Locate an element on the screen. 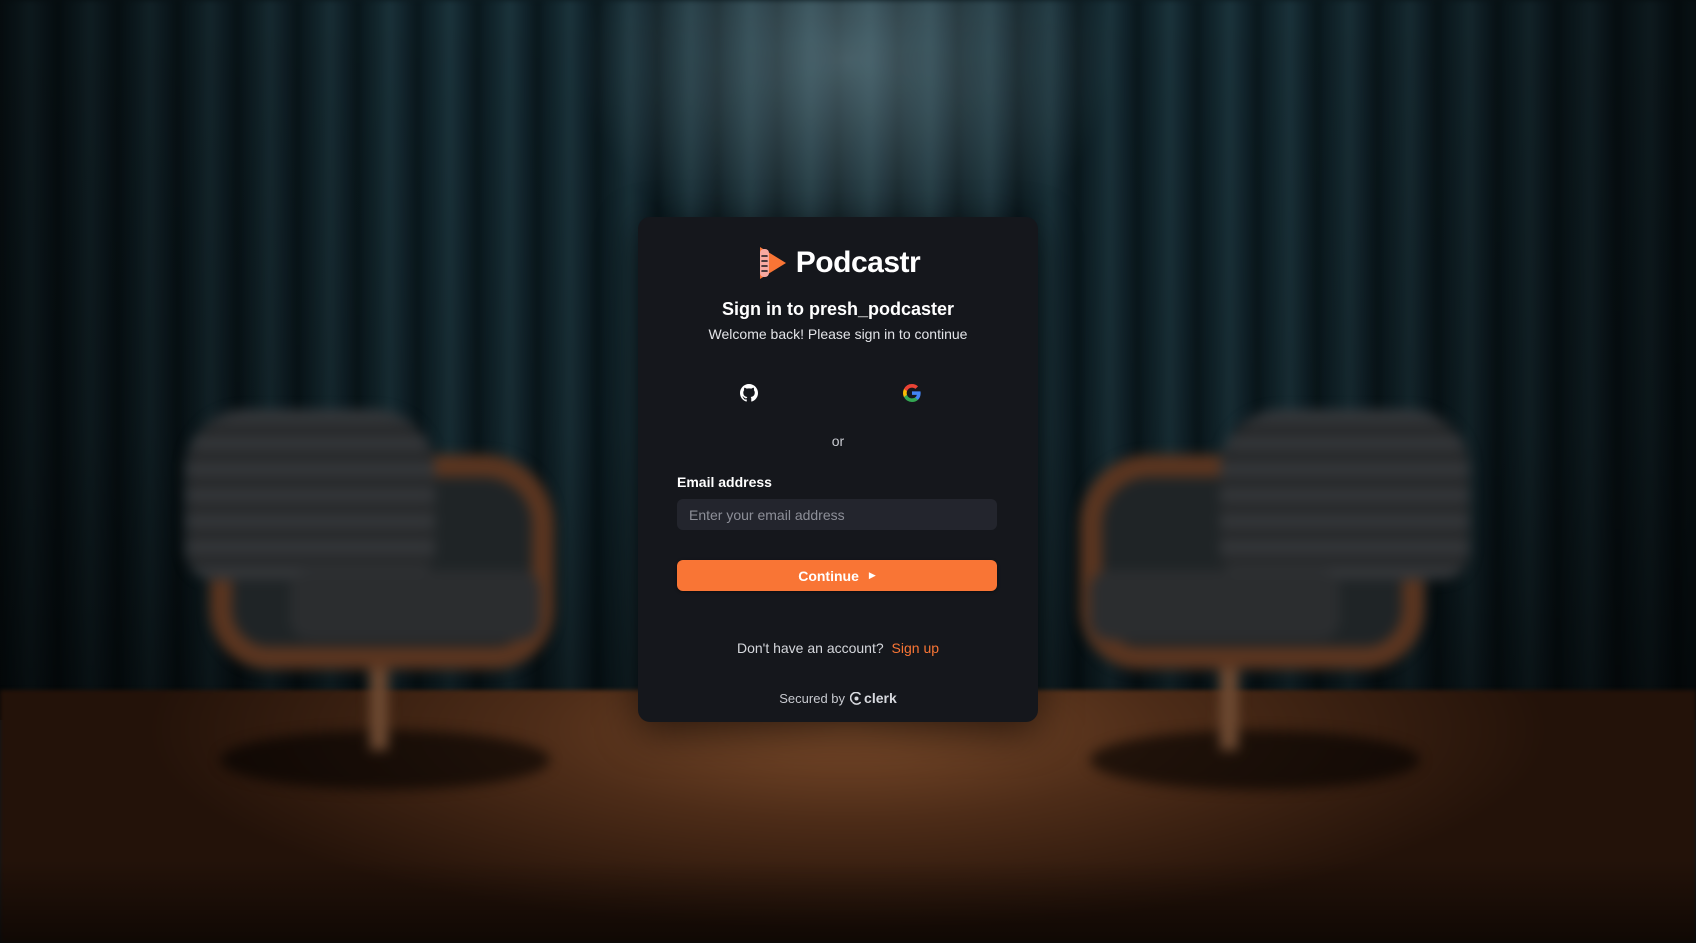 The width and height of the screenshot is (1696, 943). continue-button: Continue ▶ is located at coordinates (837, 575).